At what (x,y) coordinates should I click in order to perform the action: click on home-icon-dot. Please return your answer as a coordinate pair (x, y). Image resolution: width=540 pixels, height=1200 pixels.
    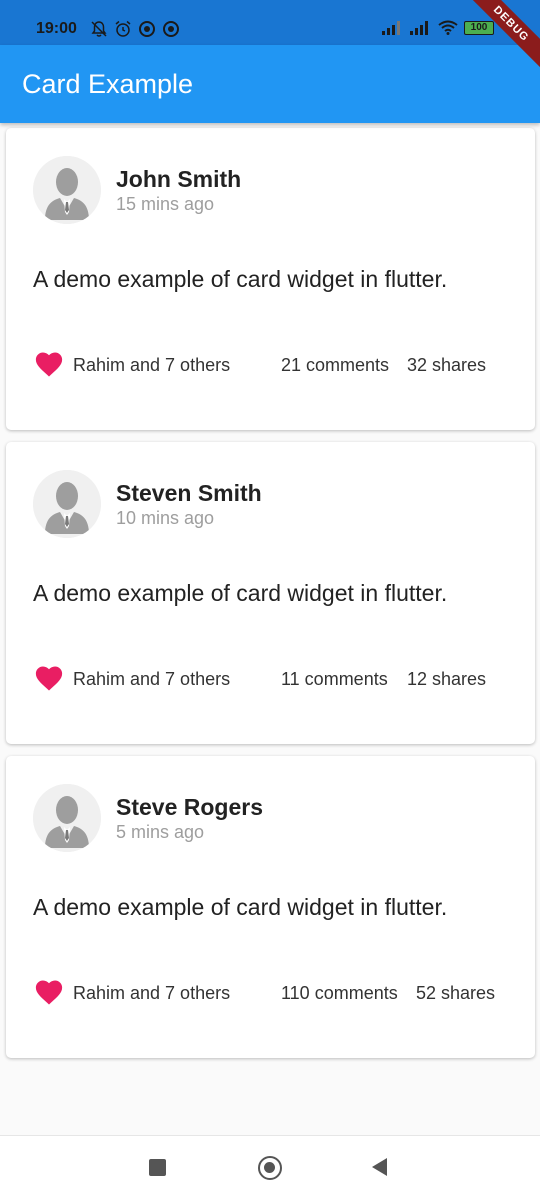
    Looking at the image, I should click on (269, 1167).